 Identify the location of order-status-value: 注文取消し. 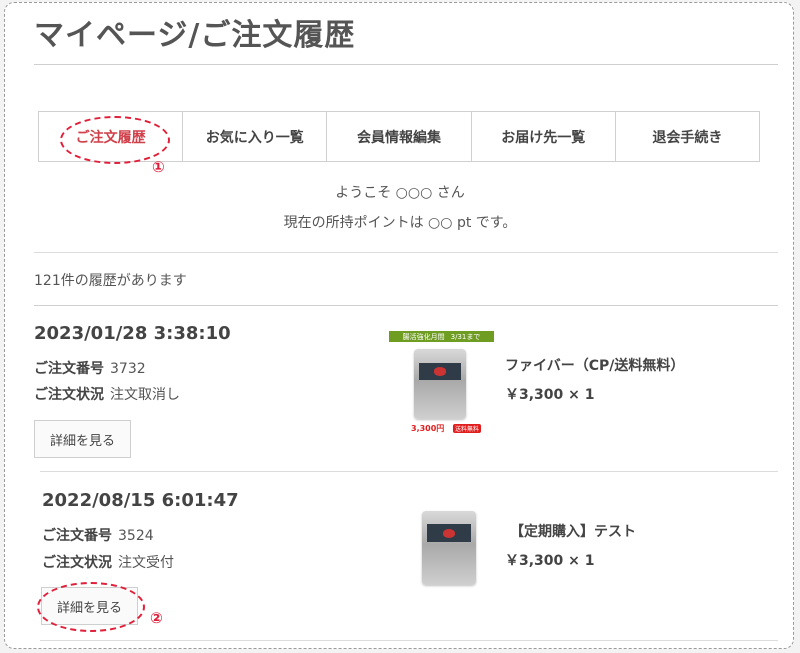
(145, 395).